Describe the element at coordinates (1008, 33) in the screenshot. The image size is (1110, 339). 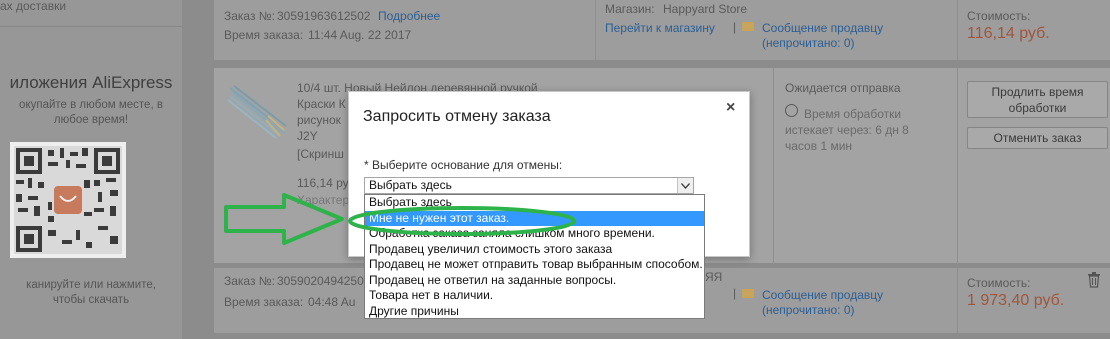
I see `order-cost: 116,14 руб.` at that location.